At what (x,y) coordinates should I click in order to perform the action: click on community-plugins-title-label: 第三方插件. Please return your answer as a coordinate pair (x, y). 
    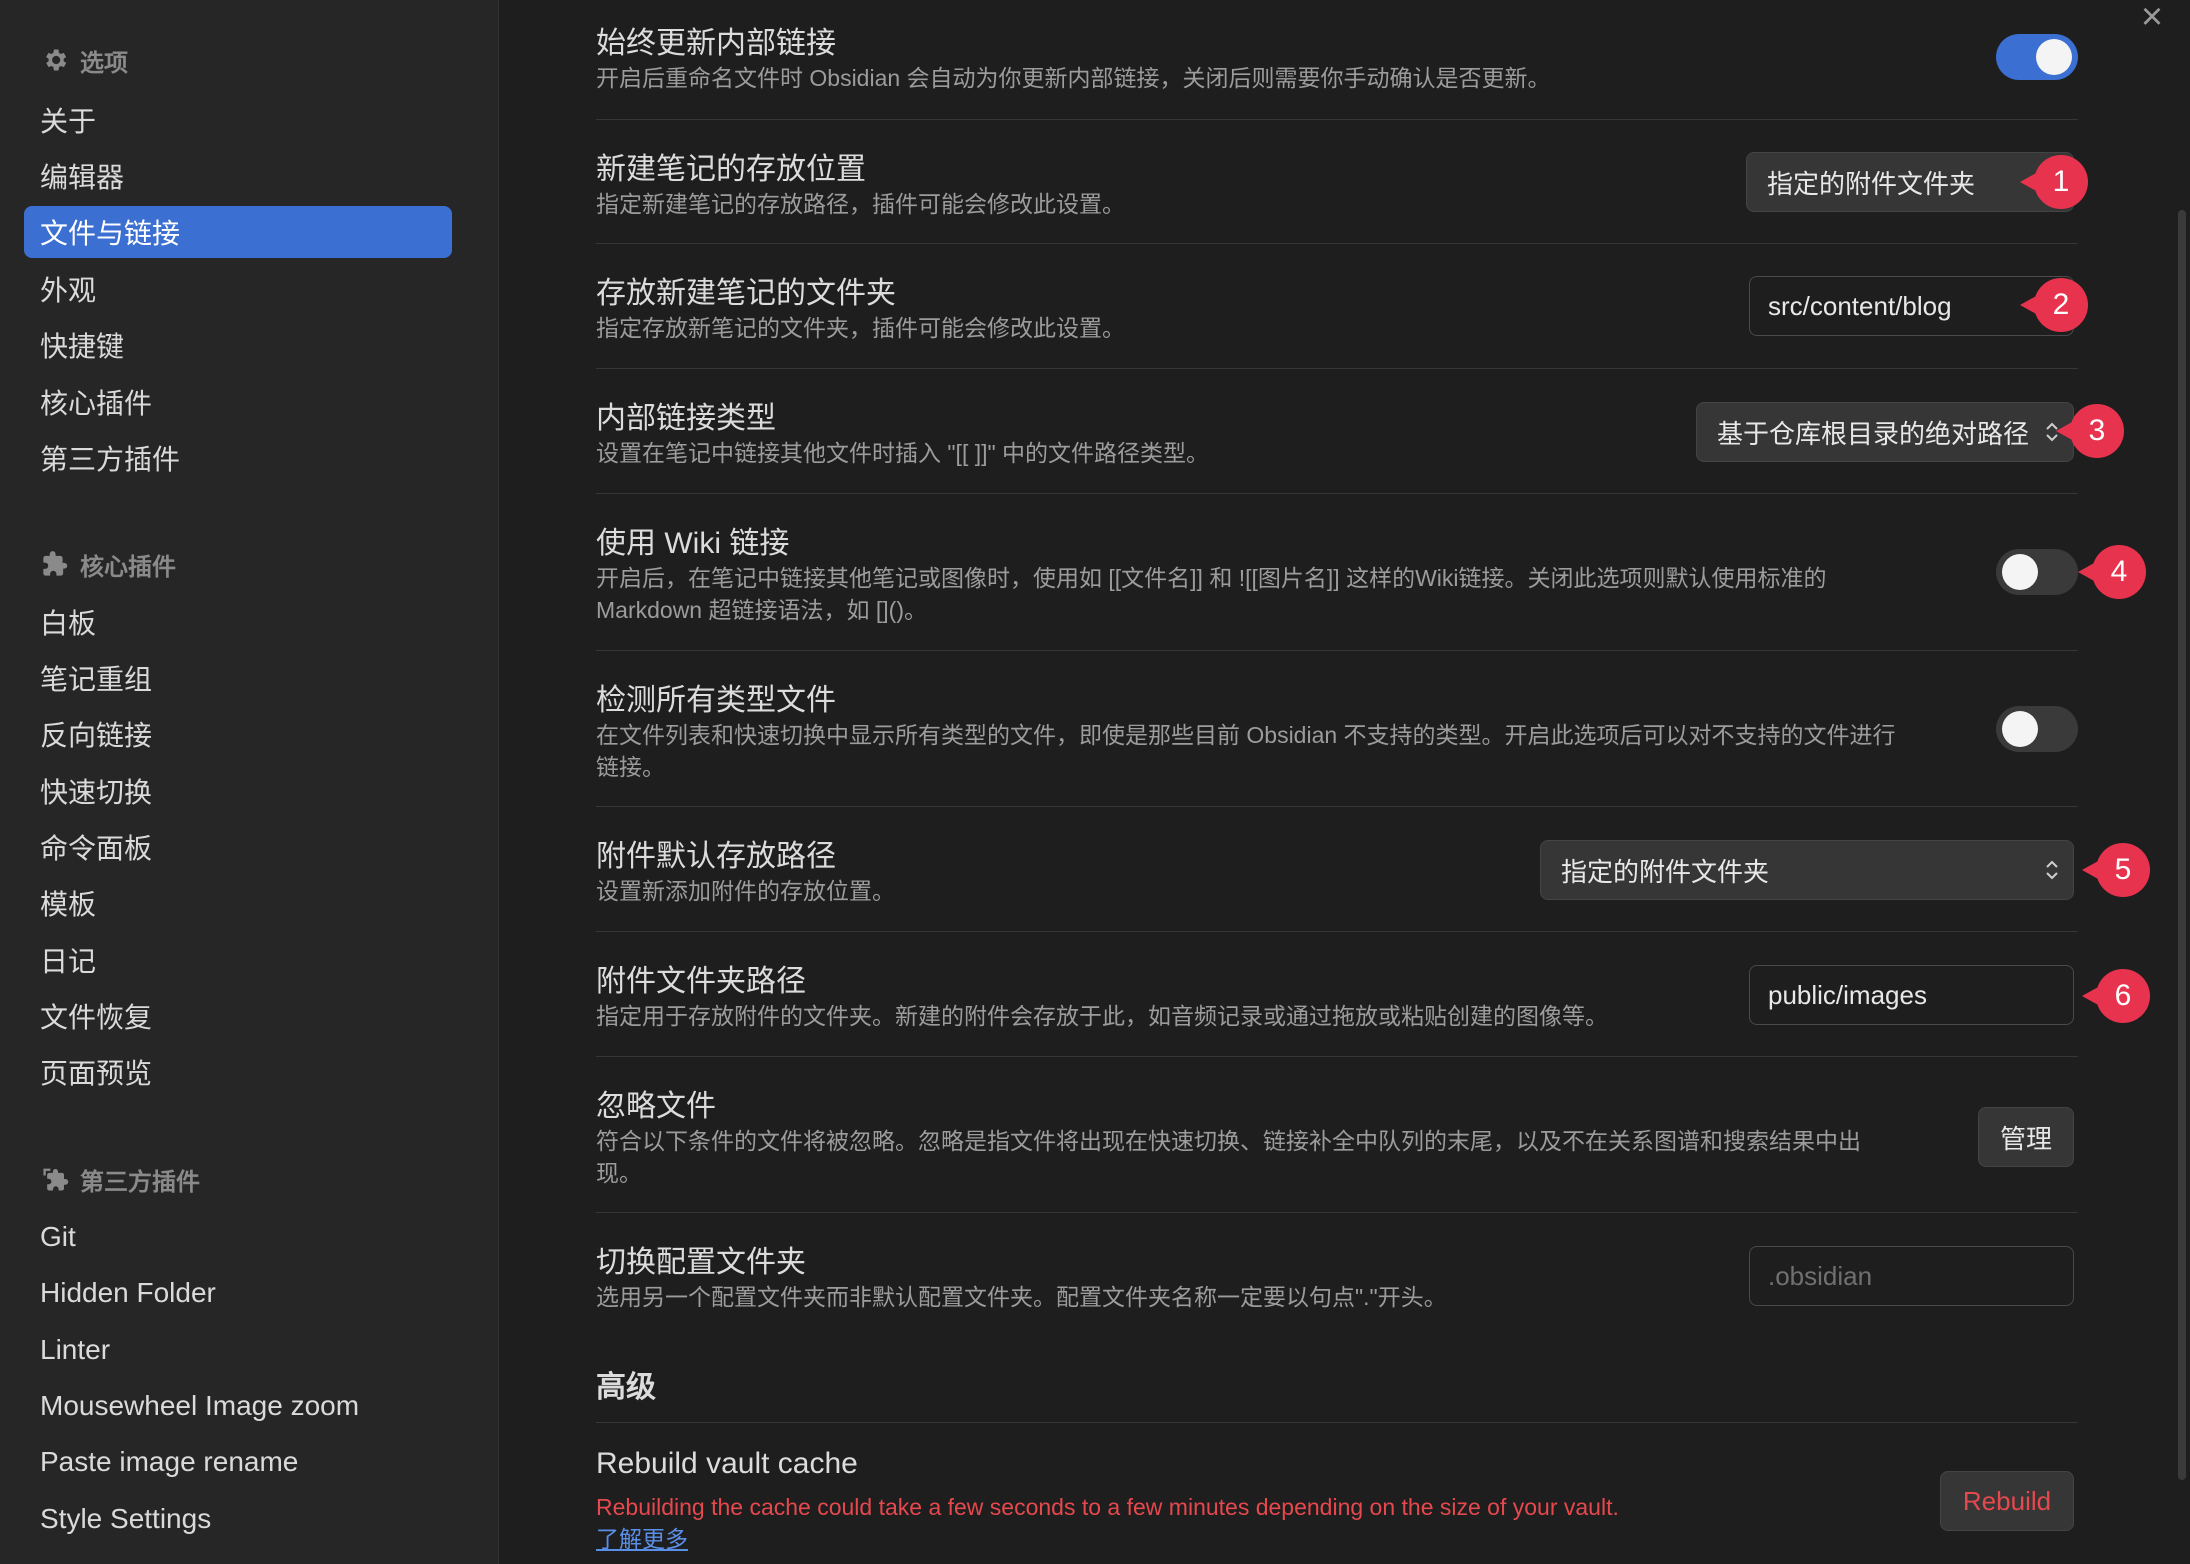
    Looking at the image, I should click on (140, 1182).